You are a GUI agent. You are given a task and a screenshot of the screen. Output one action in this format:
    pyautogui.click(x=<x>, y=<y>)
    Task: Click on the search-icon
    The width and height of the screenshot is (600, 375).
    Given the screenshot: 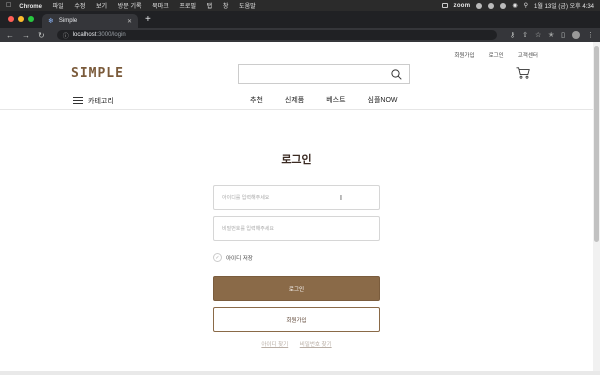 What is the action you would take?
    pyautogui.click(x=396, y=74)
    